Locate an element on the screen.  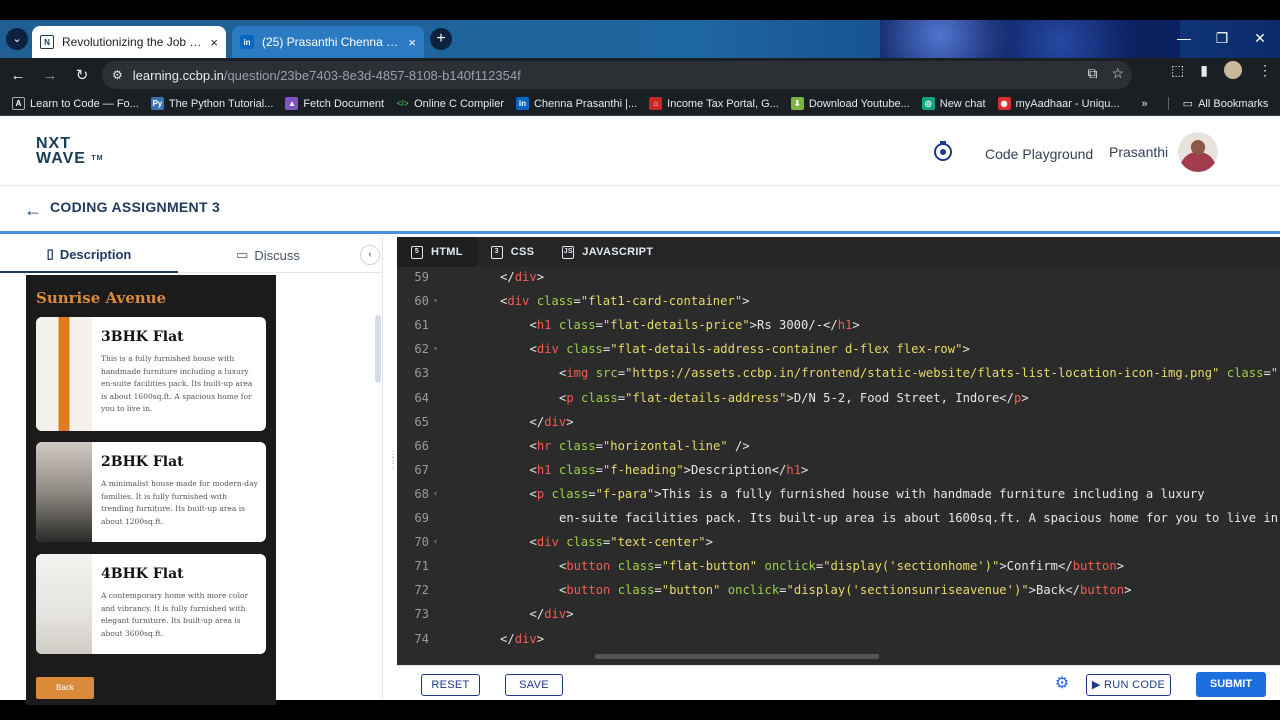
tab-html: 5 HTML is located at coordinates (437, 252).